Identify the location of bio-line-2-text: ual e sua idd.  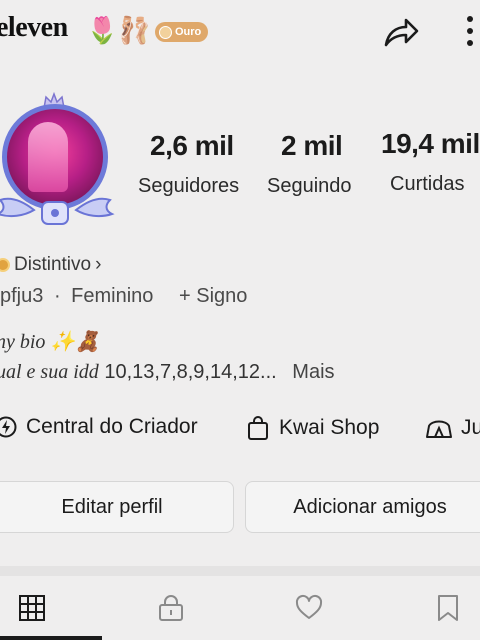
(49, 372).